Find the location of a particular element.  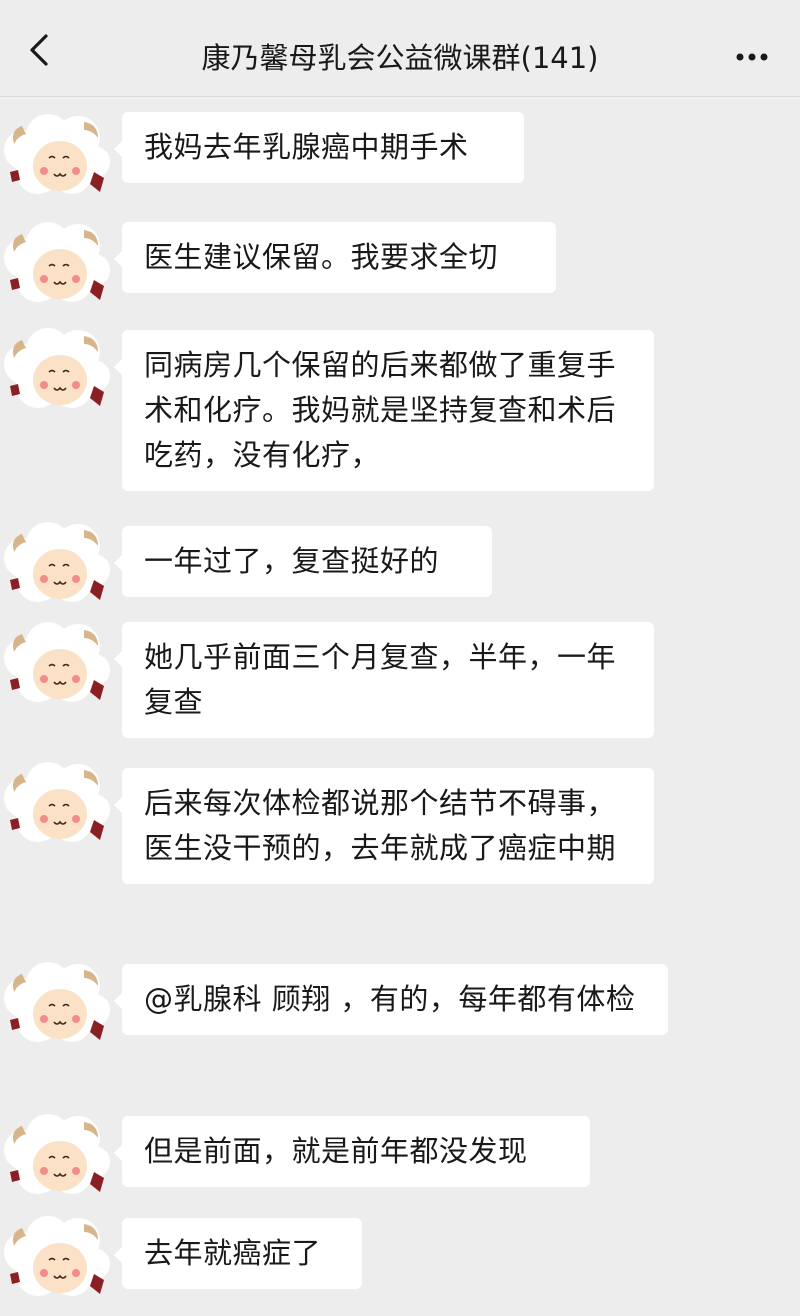

message-bubble: 去年就癌症了 is located at coordinates (238, 1253).